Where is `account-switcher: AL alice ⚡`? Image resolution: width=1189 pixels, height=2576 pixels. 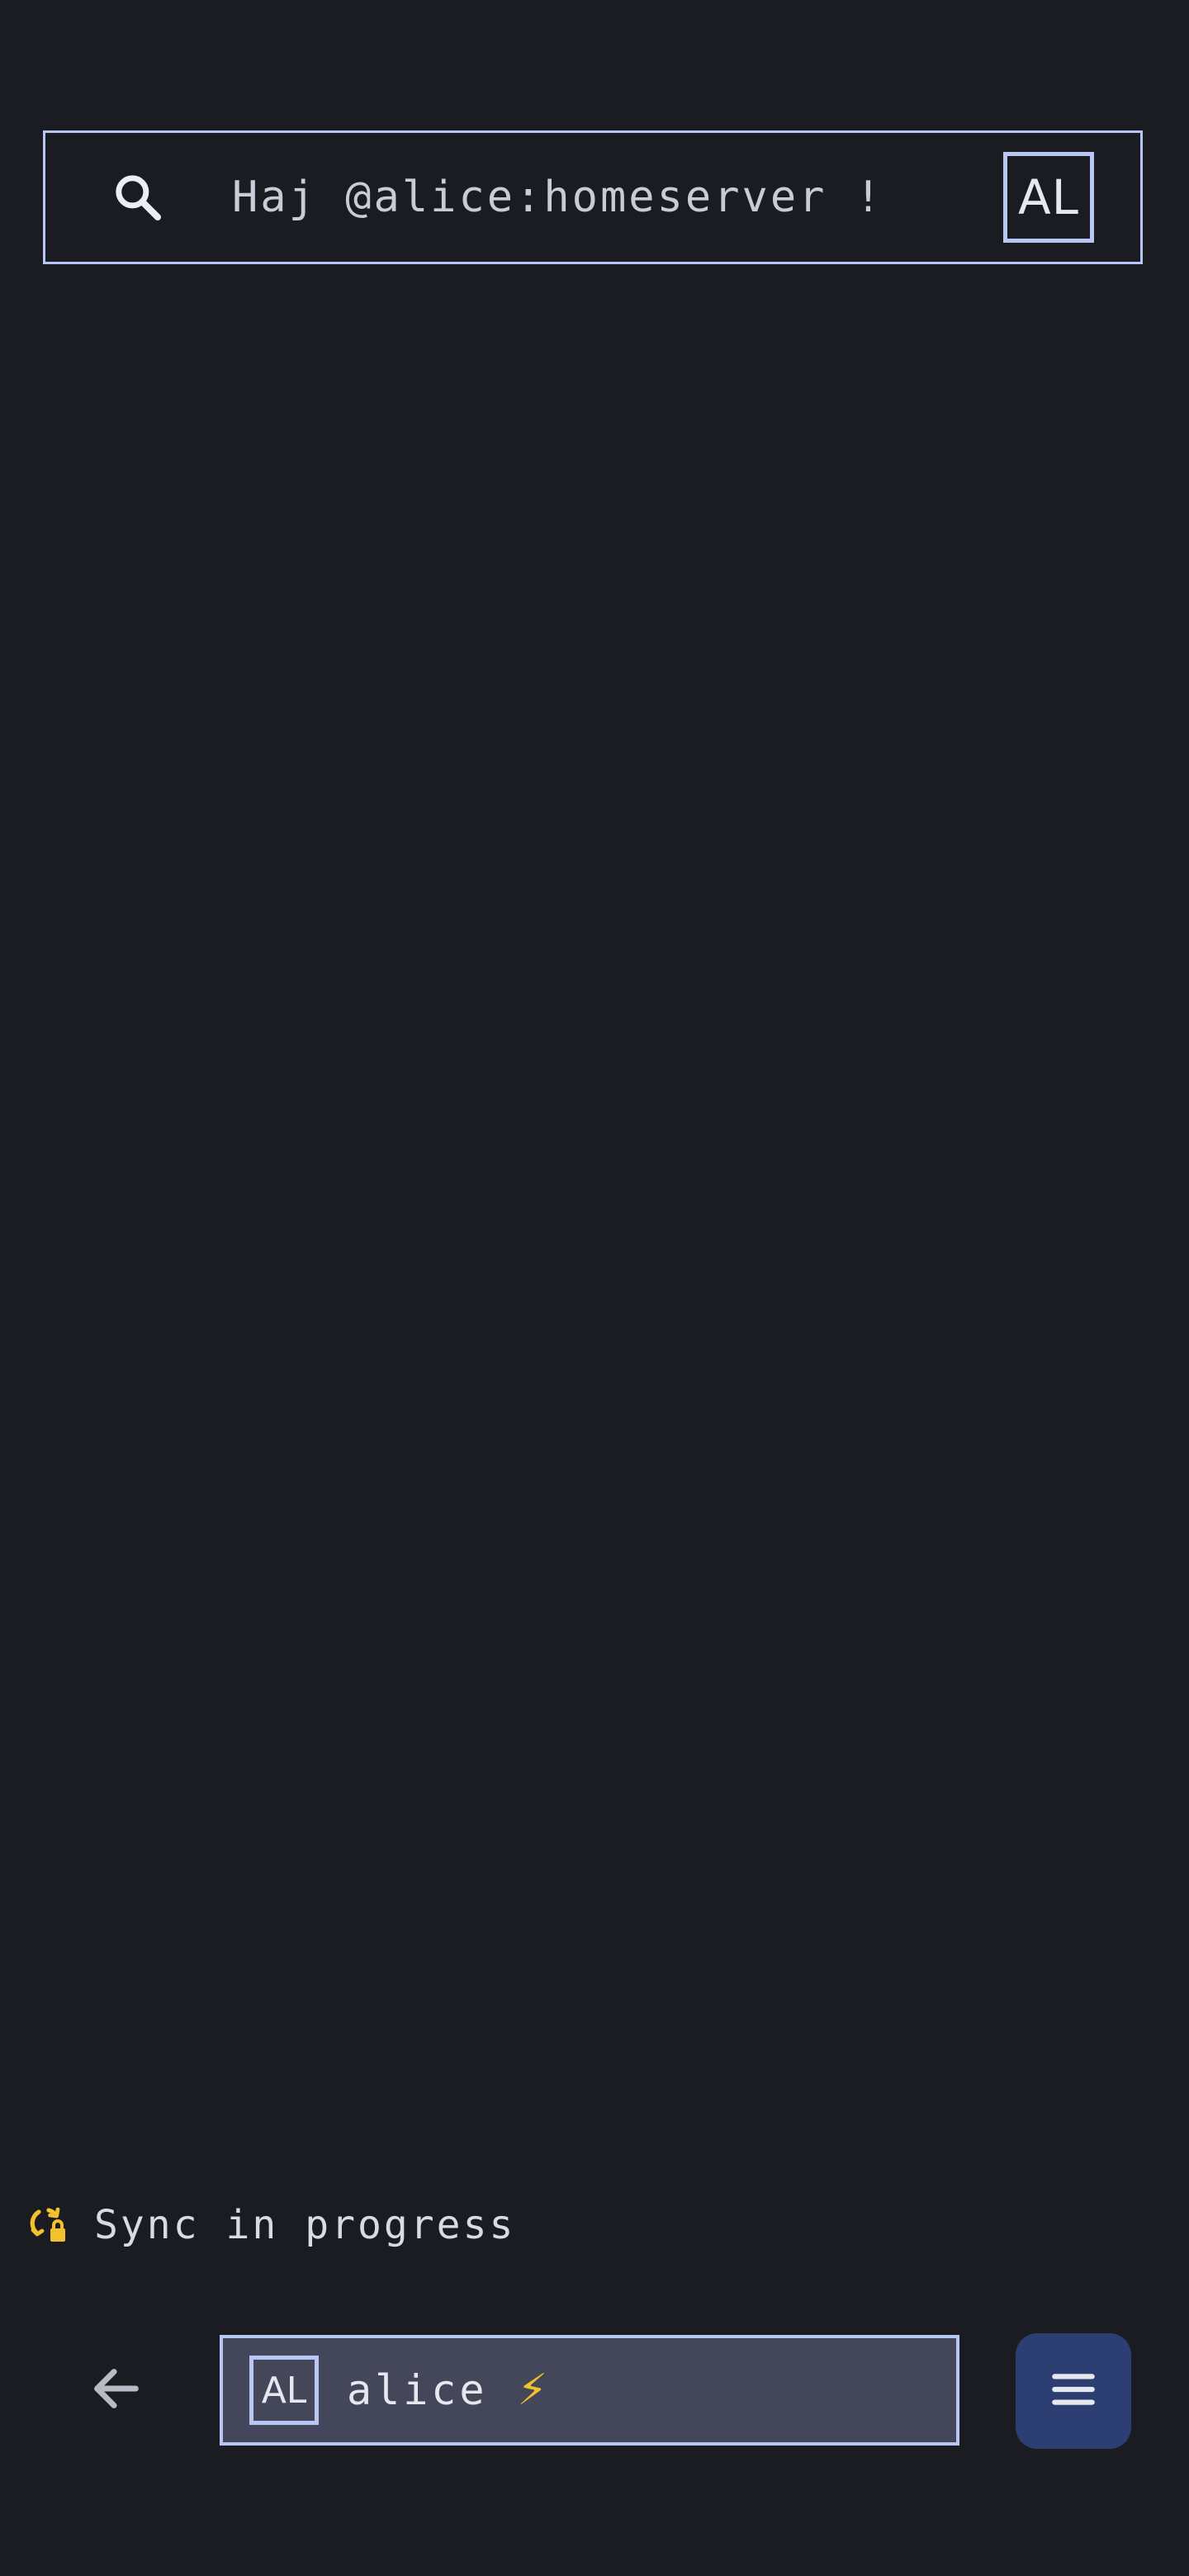
account-switcher: AL alice ⚡ is located at coordinates (589, 2390).